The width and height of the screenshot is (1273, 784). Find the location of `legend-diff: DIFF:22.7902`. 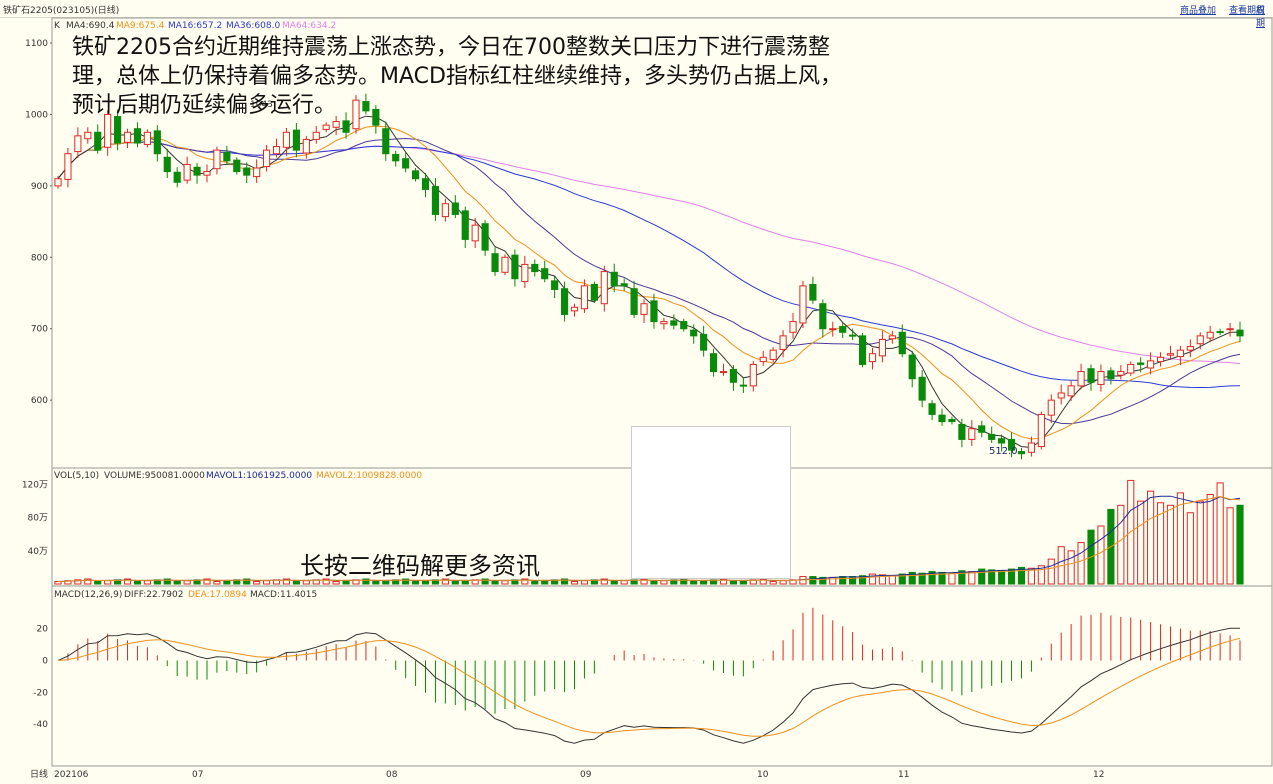

legend-diff: DIFF:22.7902 is located at coordinates (154, 595).